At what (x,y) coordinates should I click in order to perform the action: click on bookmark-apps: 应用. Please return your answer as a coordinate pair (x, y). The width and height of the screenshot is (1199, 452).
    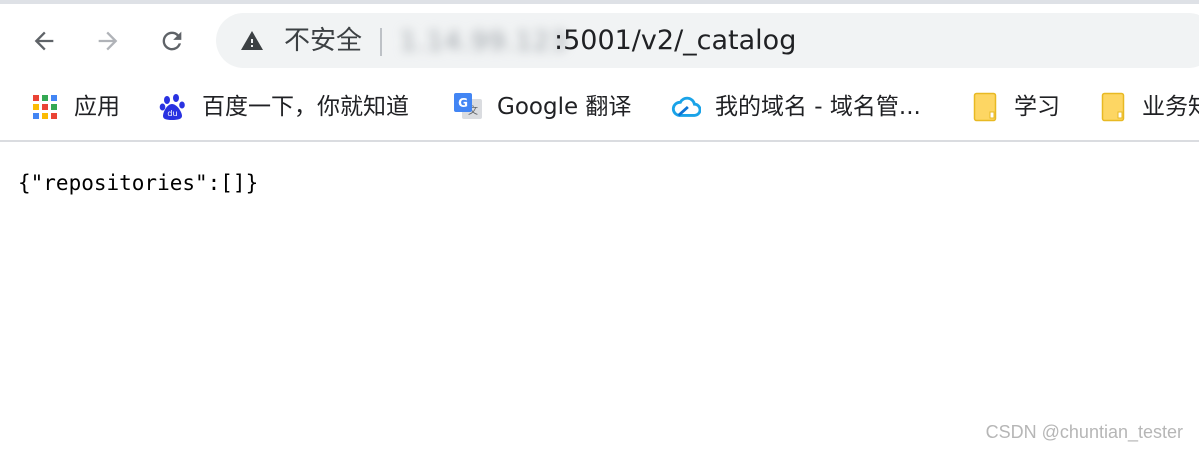
    Looking at the image, I should click on (75, 107).